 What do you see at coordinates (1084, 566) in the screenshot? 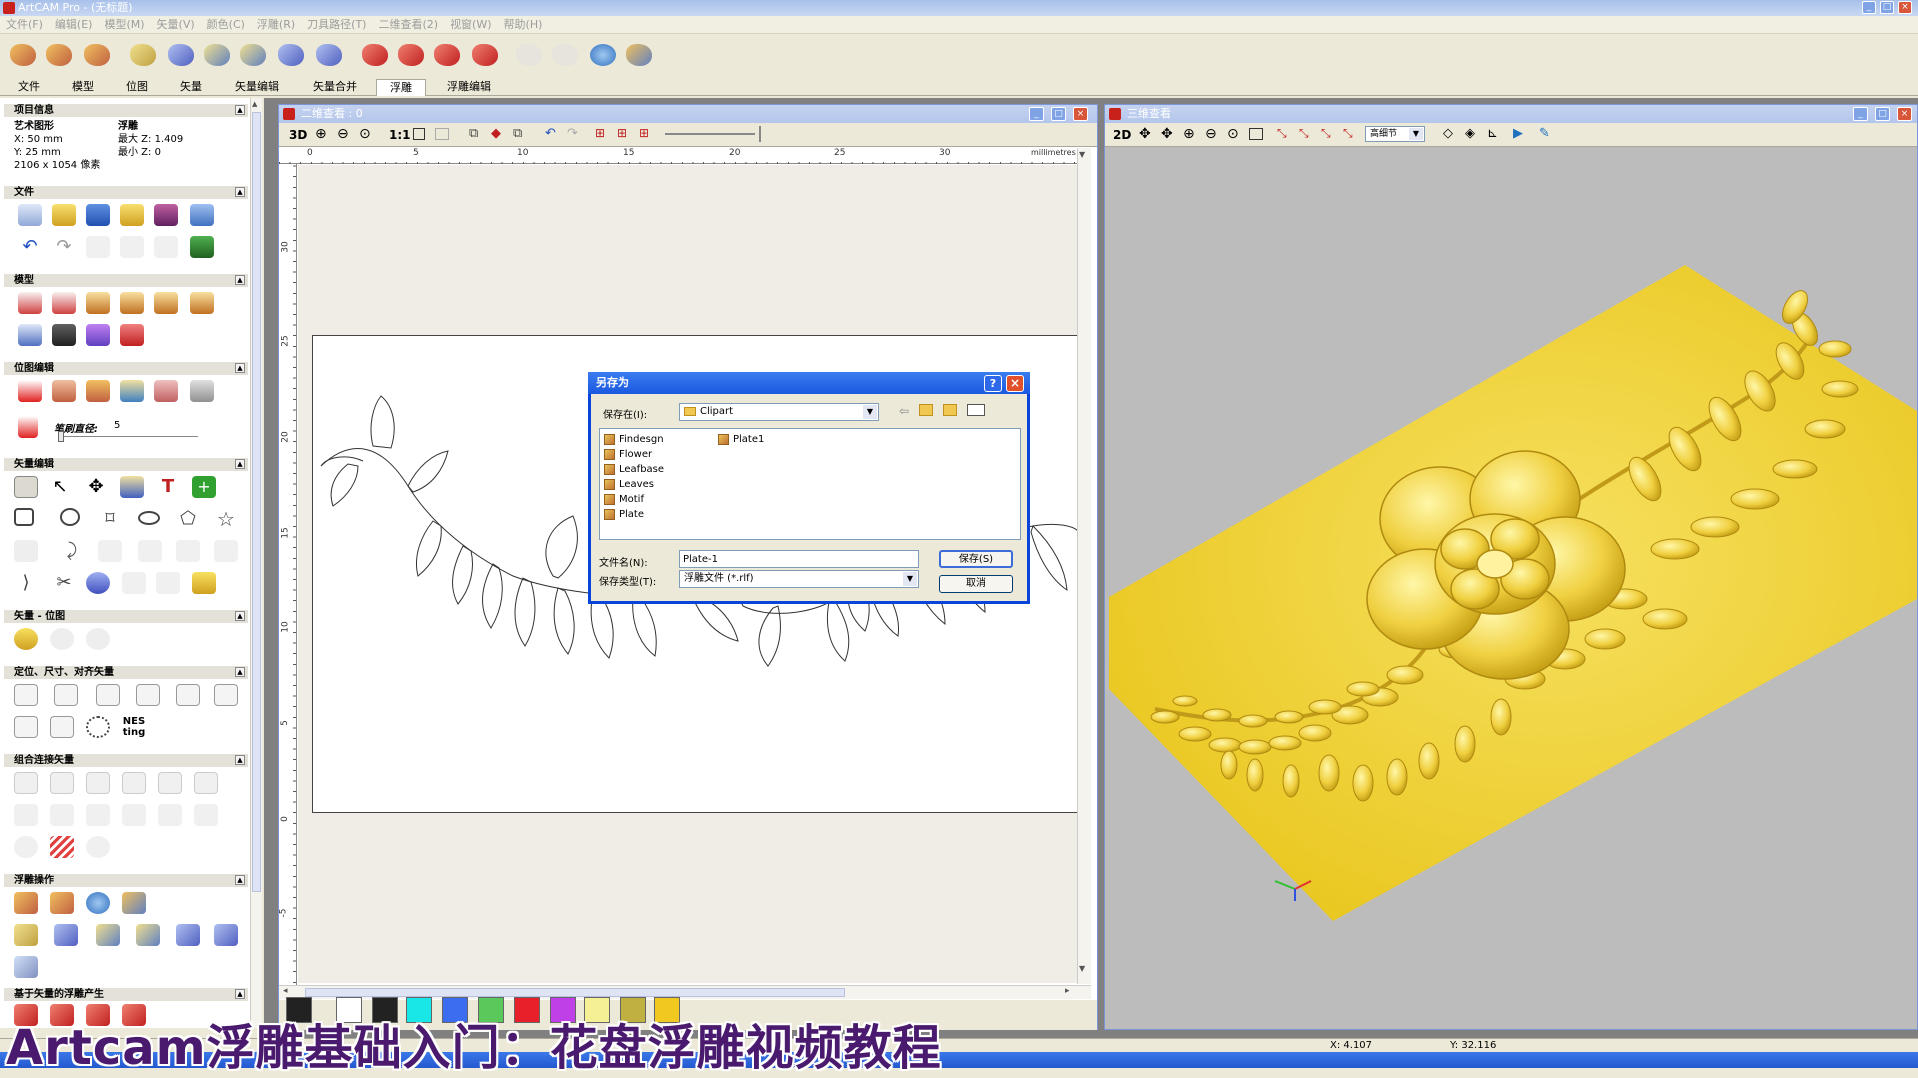
I see `vertical-scrollbar: ▼ ▼` at bounding box center [1084, 566].